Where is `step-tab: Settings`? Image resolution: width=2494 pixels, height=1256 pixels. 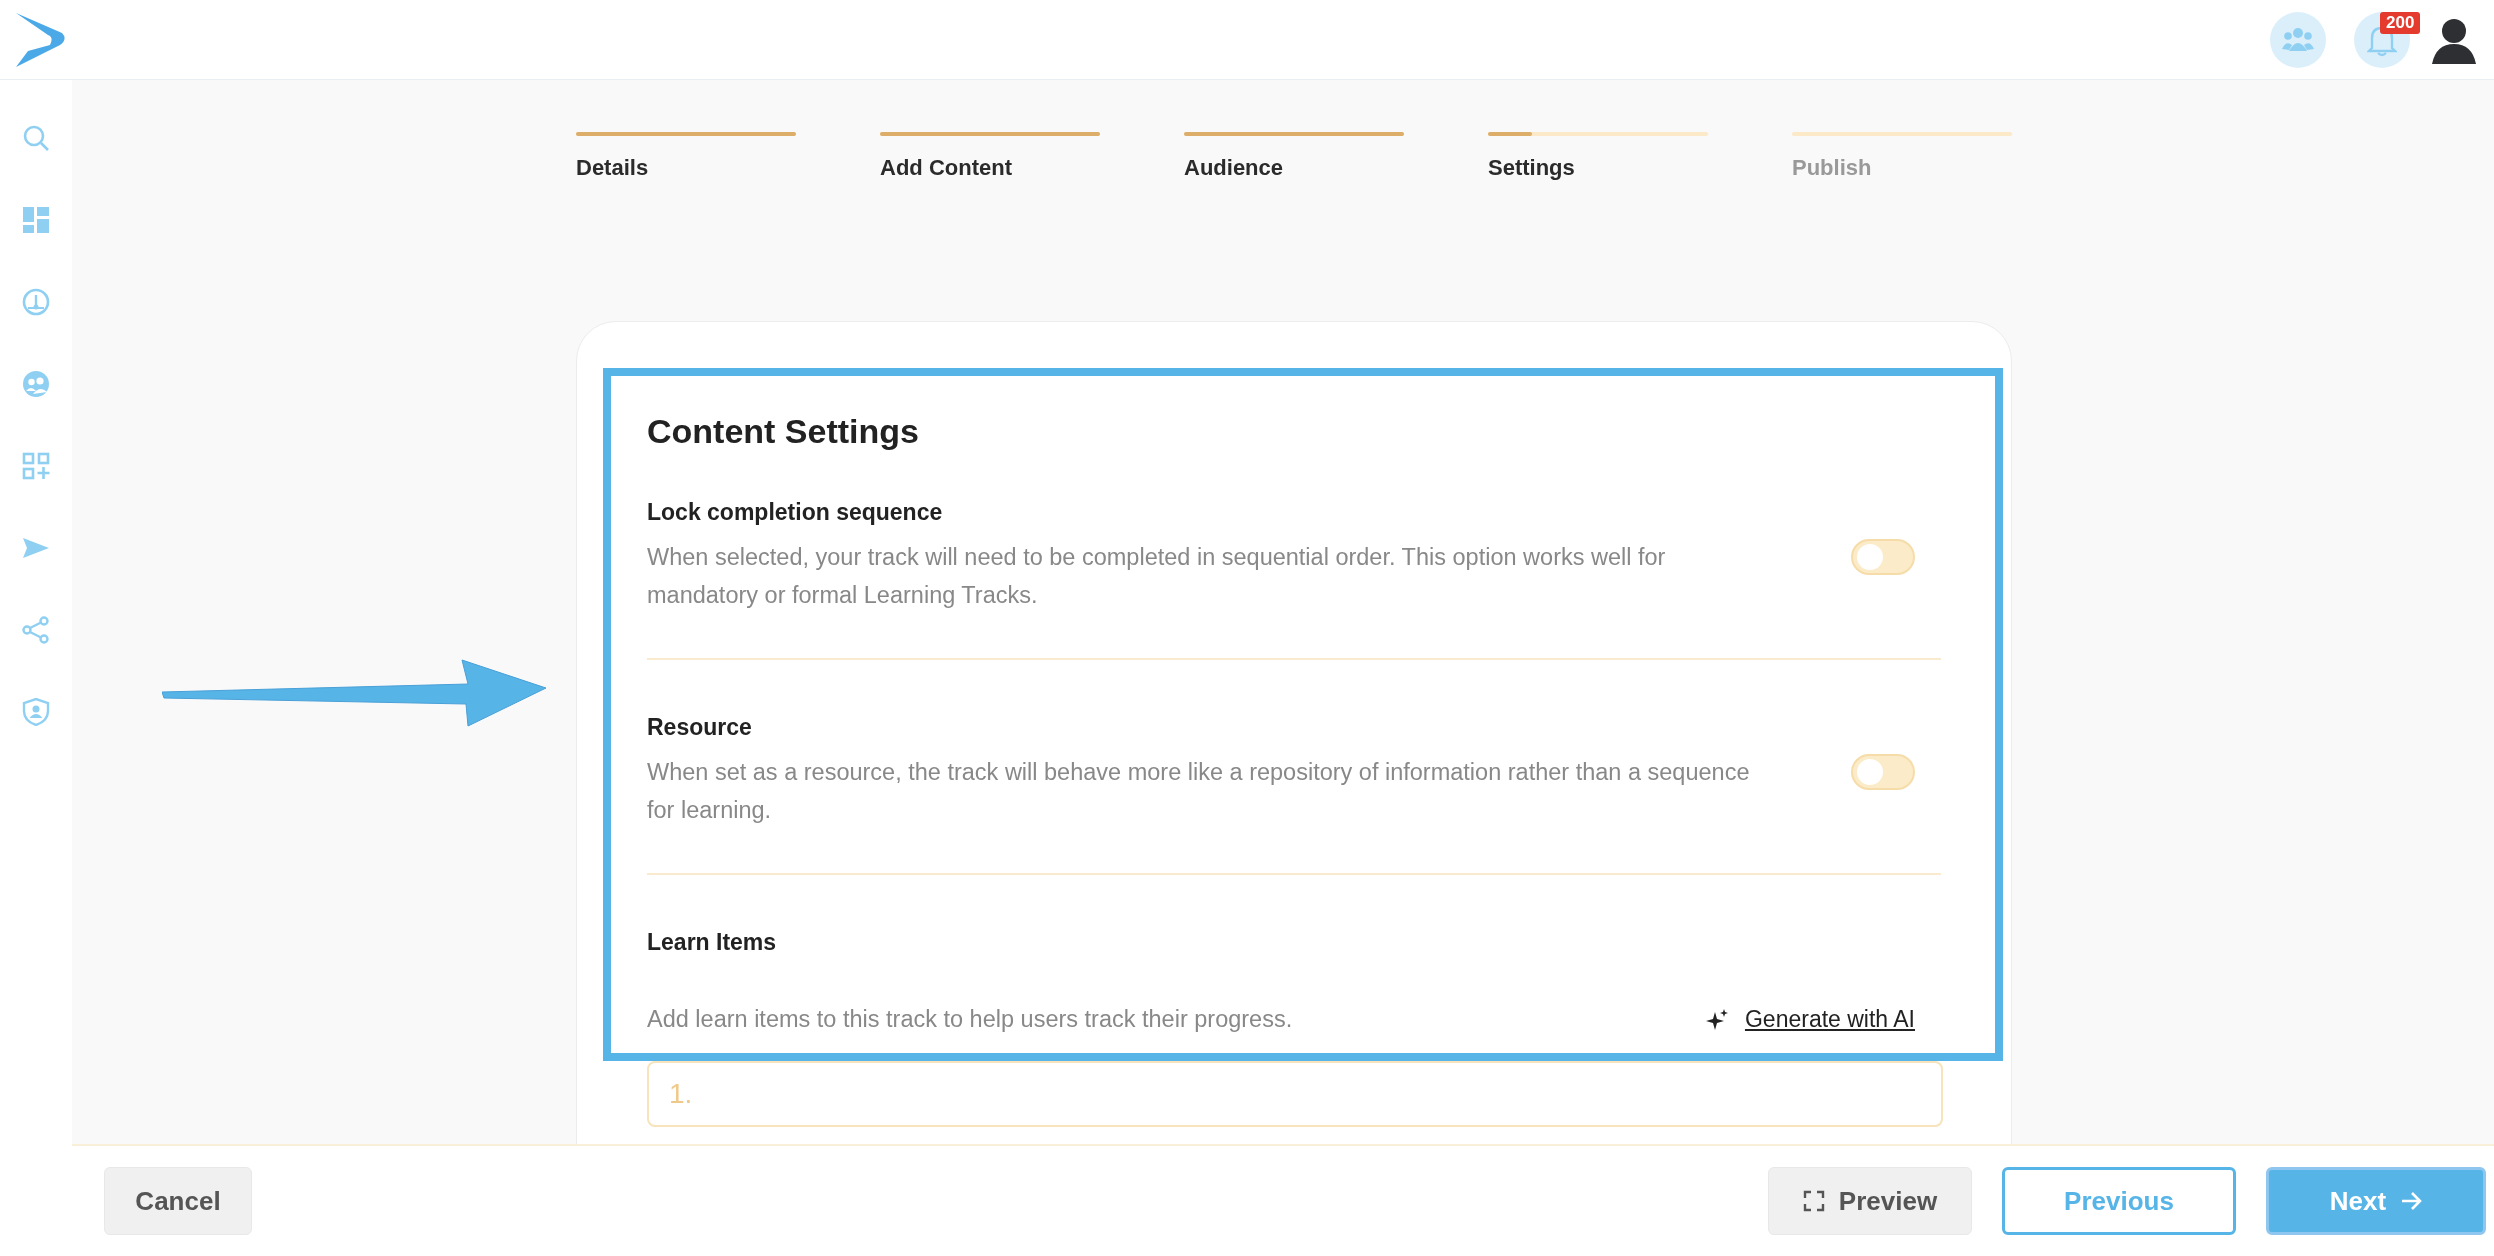 step-tab: Settings is located at coordinates (1598, 168).